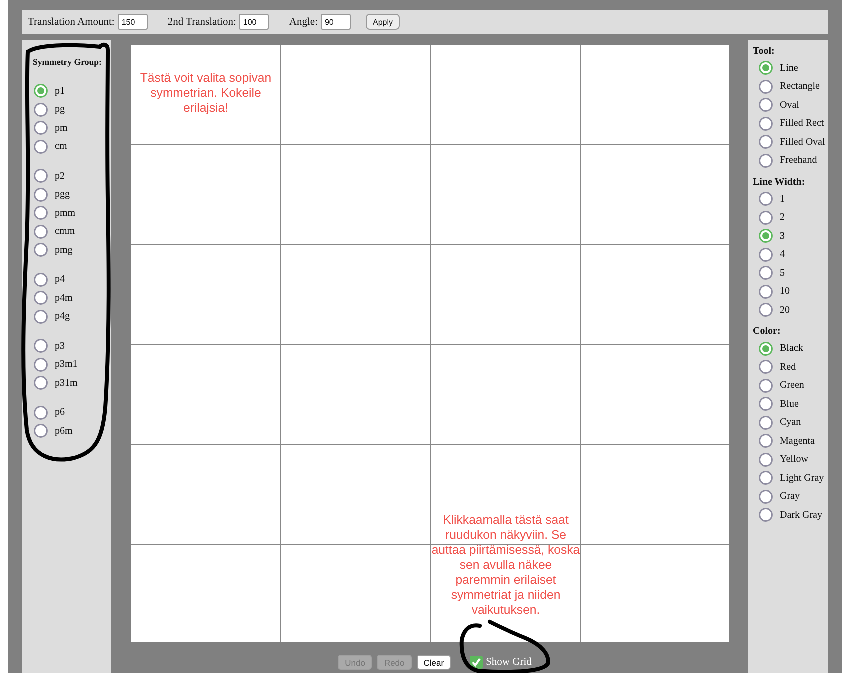  I want to click on option-label: Light Gray, so click(802, 478).